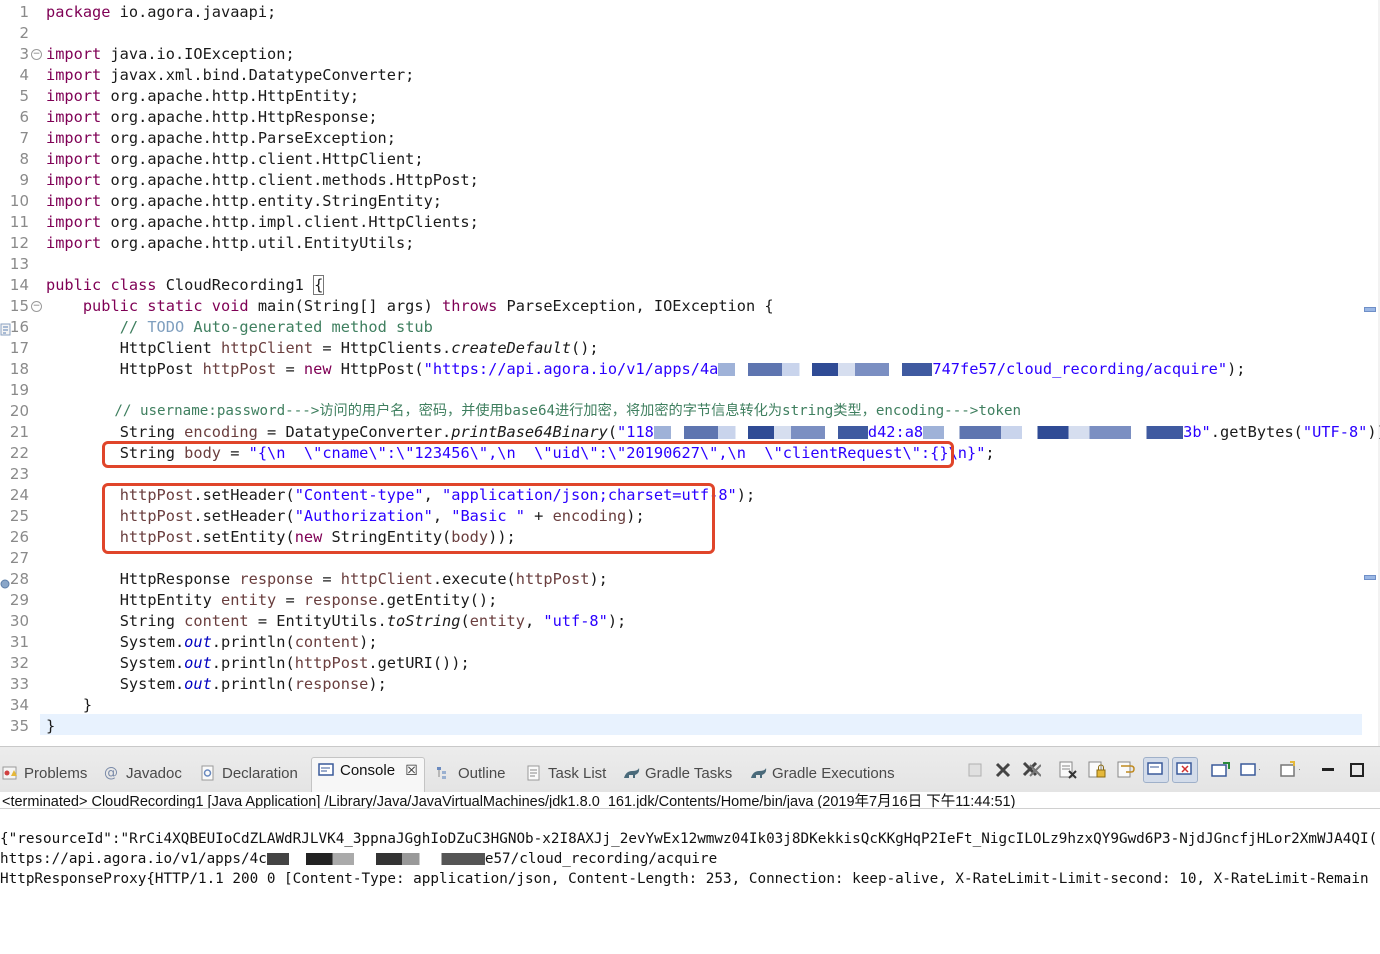 The height and width of the screenshot is (954, 1380). What do you see at coordinates (24, 138) in the screenshot?
I see `line-number: 7` at bounding box center [24, 138].